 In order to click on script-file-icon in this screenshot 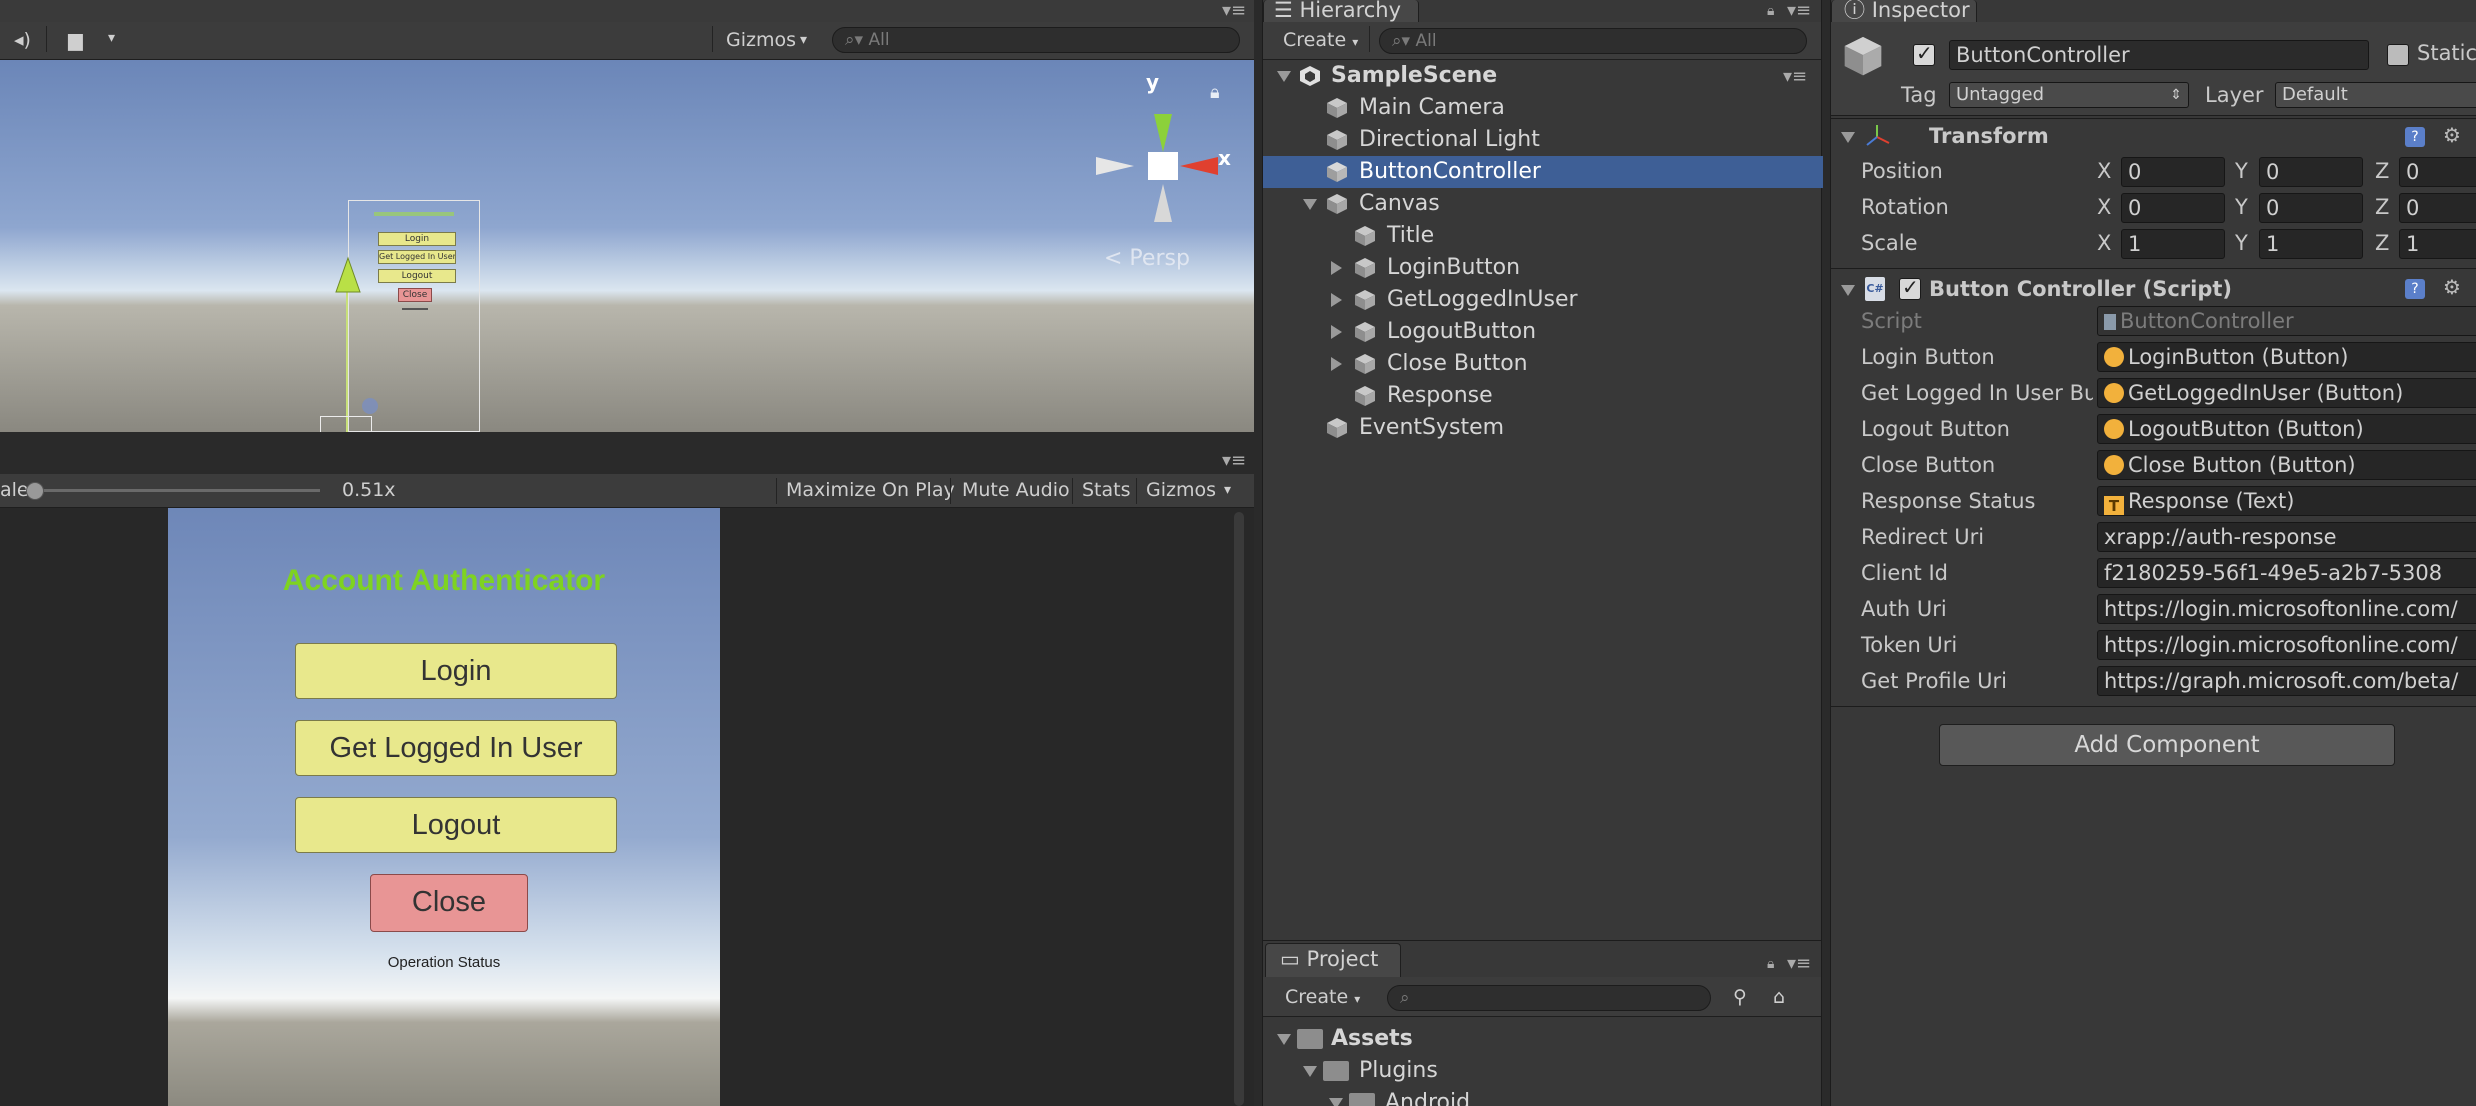, I will do `click(2110, 322)`.